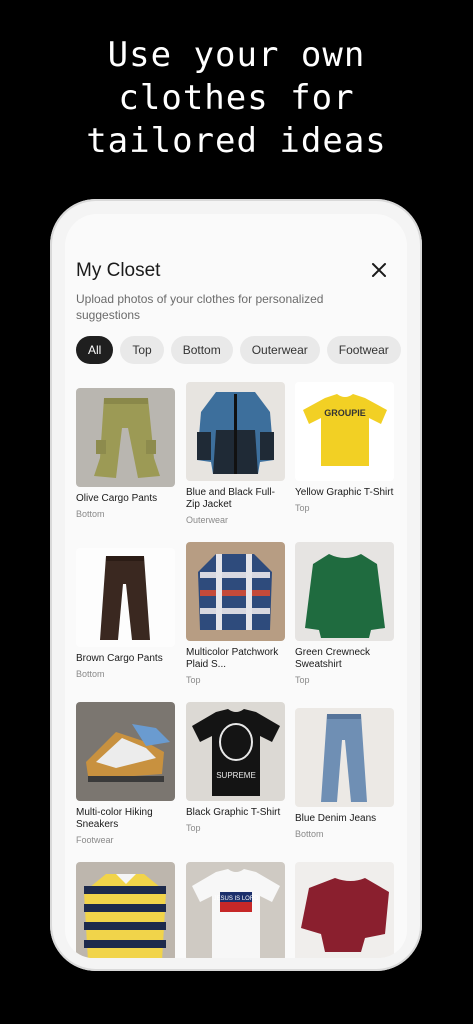  Describe the element at coordinates (345, 413) in the screenshot. I see `tshirt-print-text: GROUPIE` at that location.